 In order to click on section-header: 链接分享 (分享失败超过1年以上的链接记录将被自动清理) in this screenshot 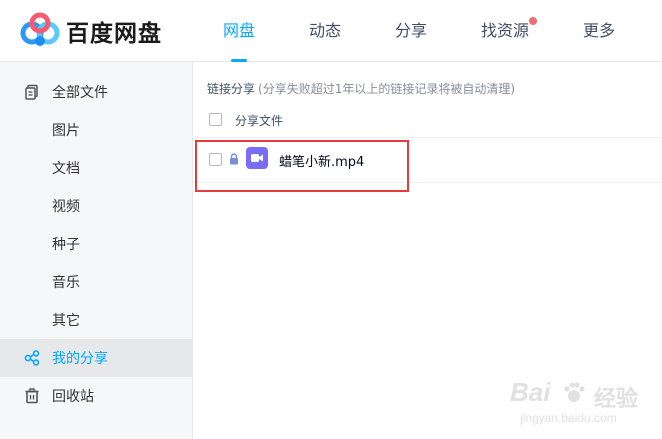, I will do `click(361, 88)`.